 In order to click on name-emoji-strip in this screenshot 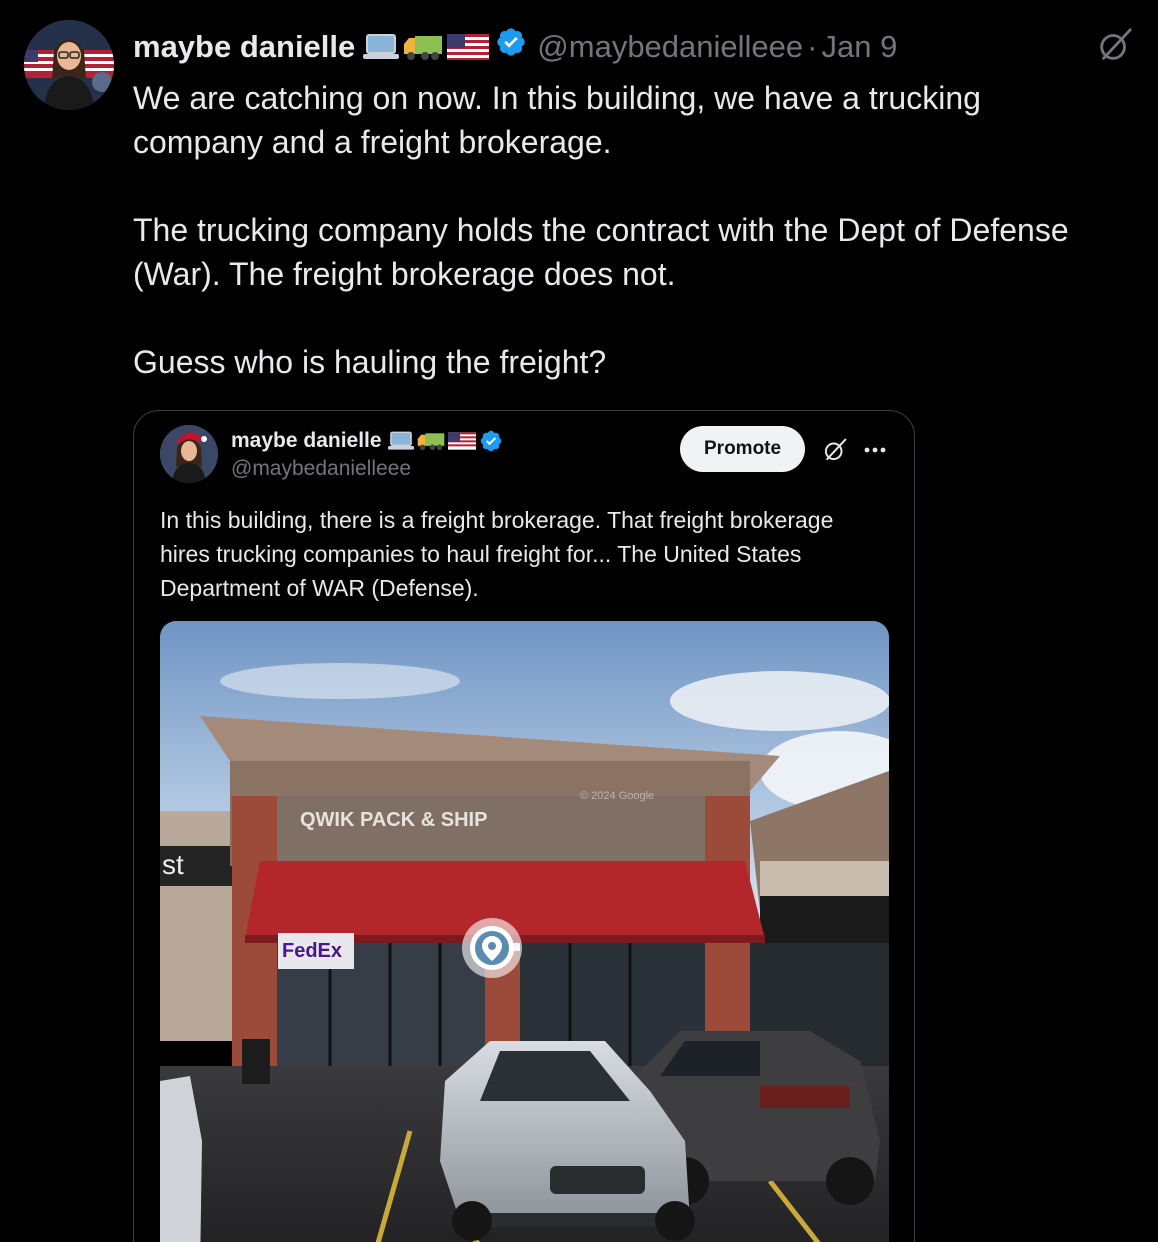, I will do `click(426, 47)`.